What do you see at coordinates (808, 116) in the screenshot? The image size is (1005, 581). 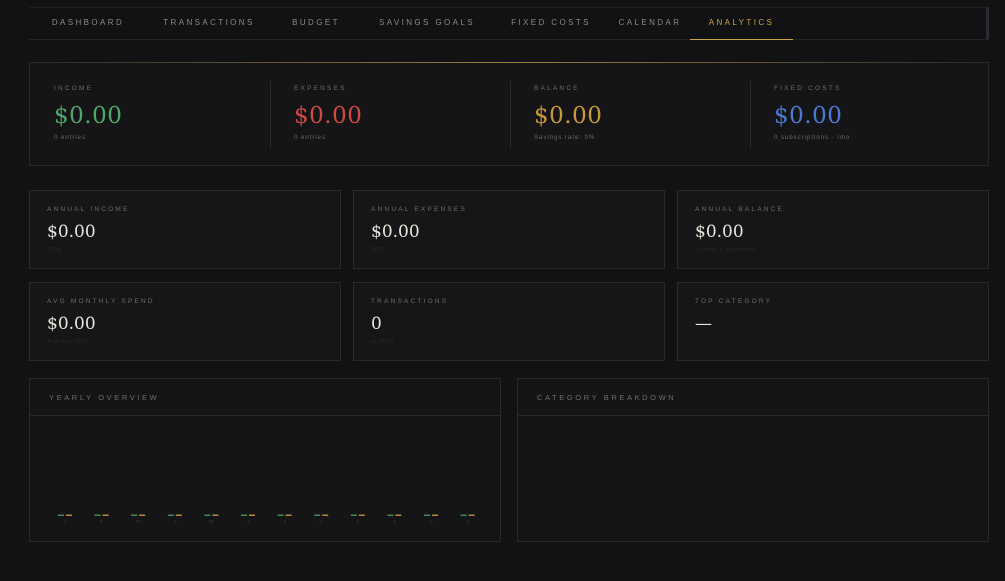 I see `fixed-costs-value: $0.00` at bounding box center [808, 116].